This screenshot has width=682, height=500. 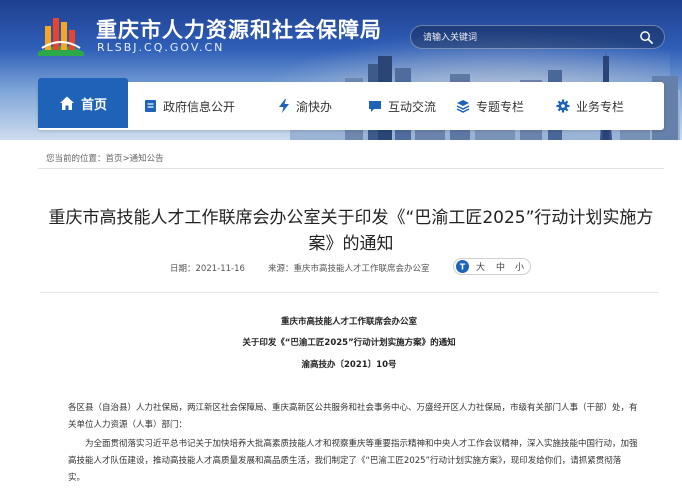 I want to click on breadcrumb-prefix: 您当前的位置：, so click(x=76, y=159).